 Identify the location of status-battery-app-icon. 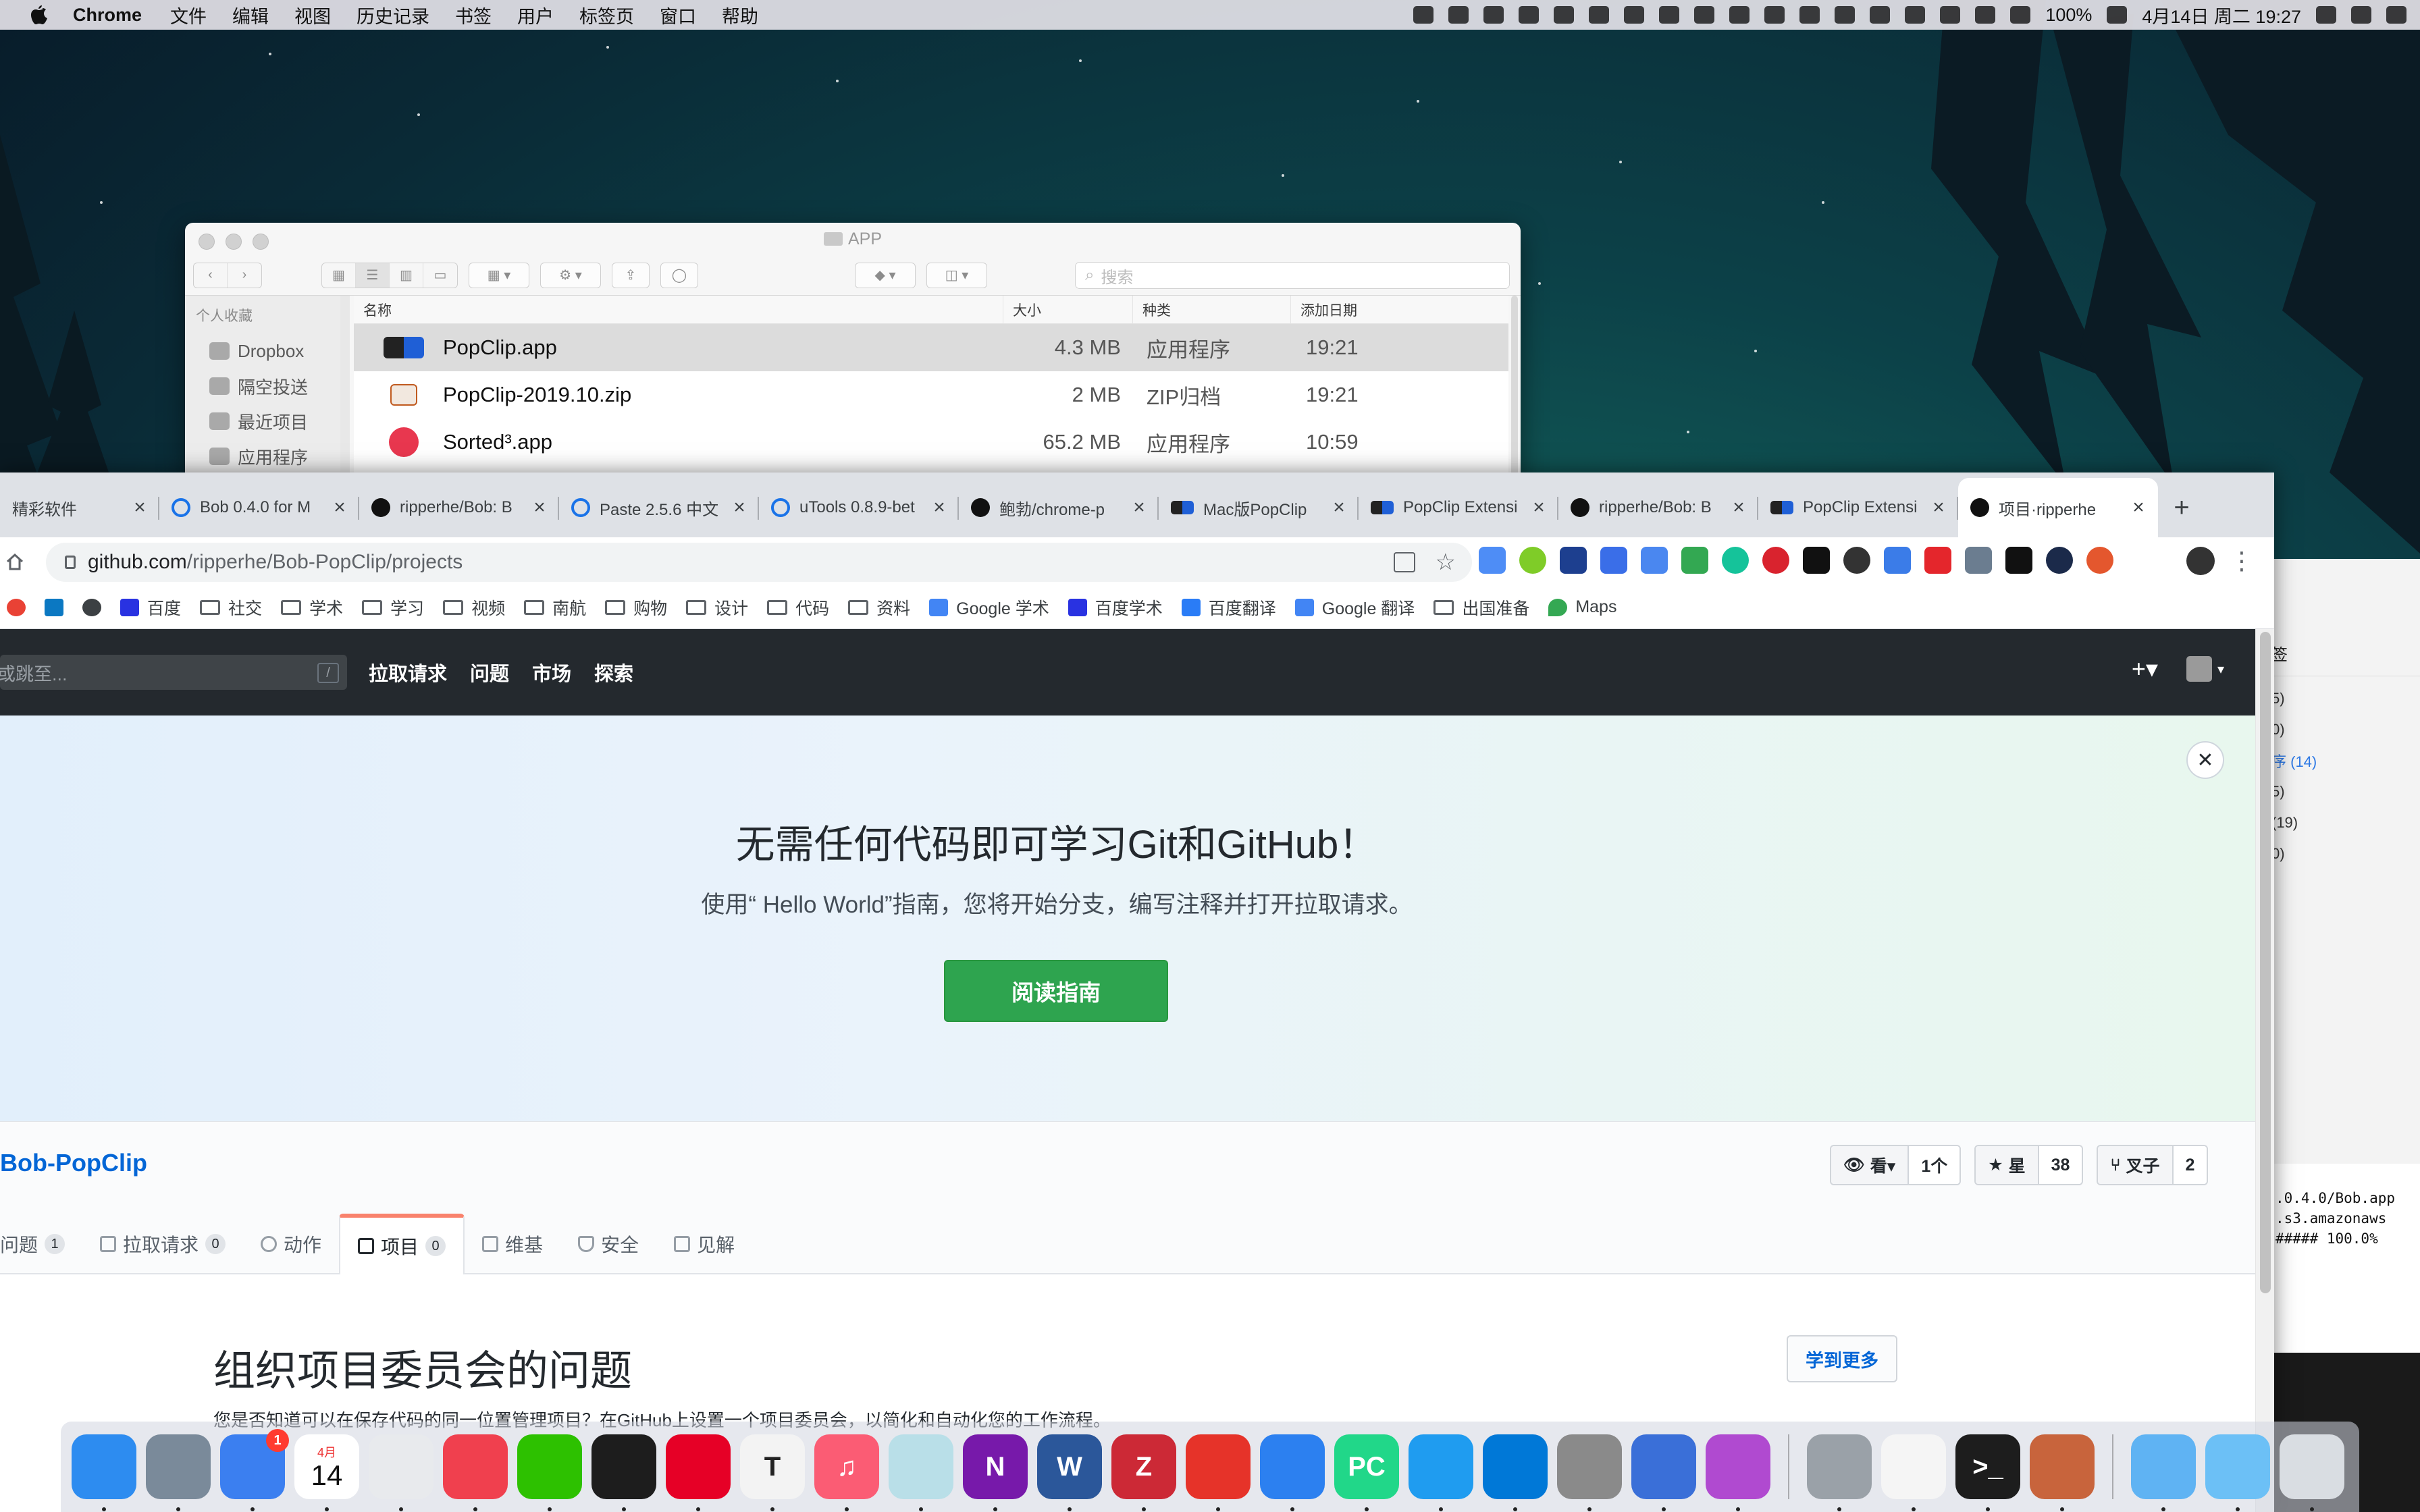
(1634, 15).